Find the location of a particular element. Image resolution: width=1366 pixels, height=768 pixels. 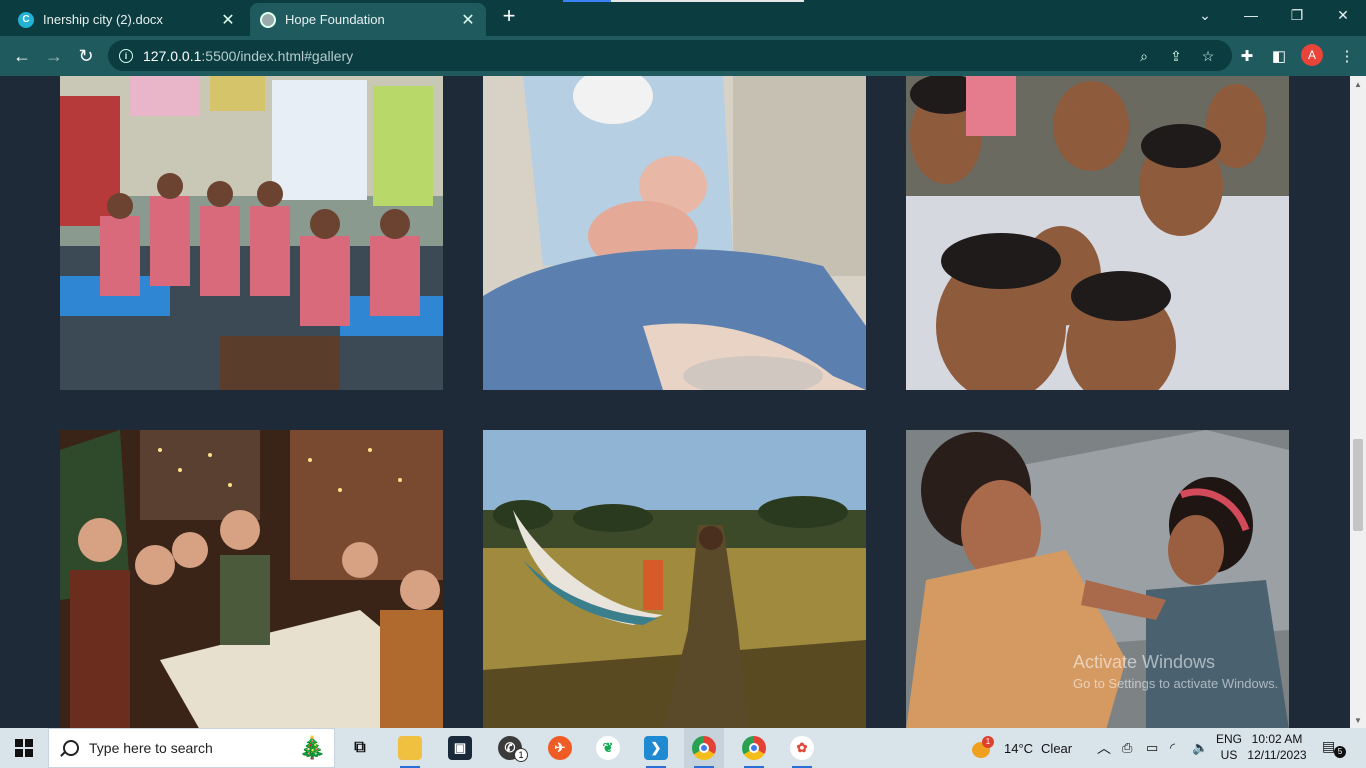

address-url: 127.0.0.1:5500/index.html#gallery is located at coordinates (248, 55).